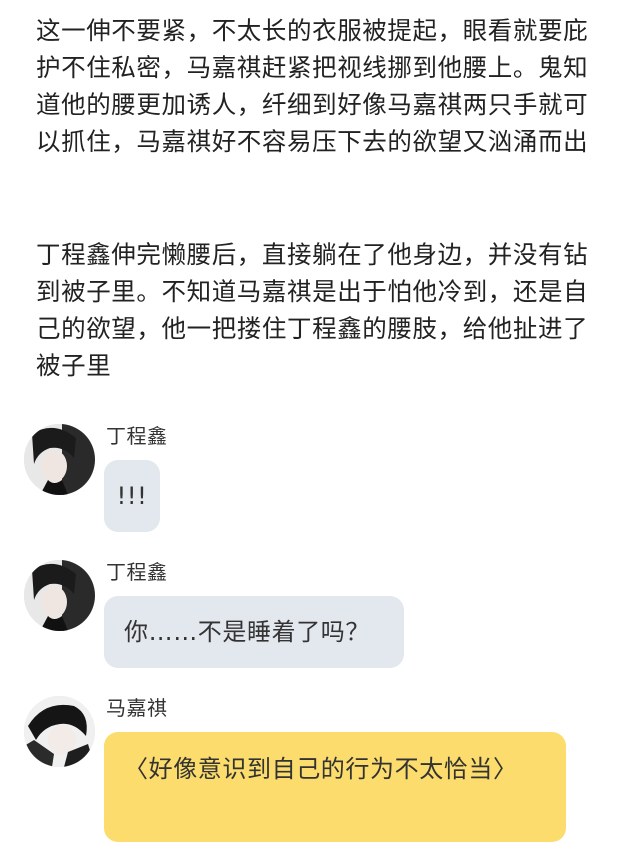  I want to click on message-bubble: 你……不是睡着了吗？, so click(254, 632).